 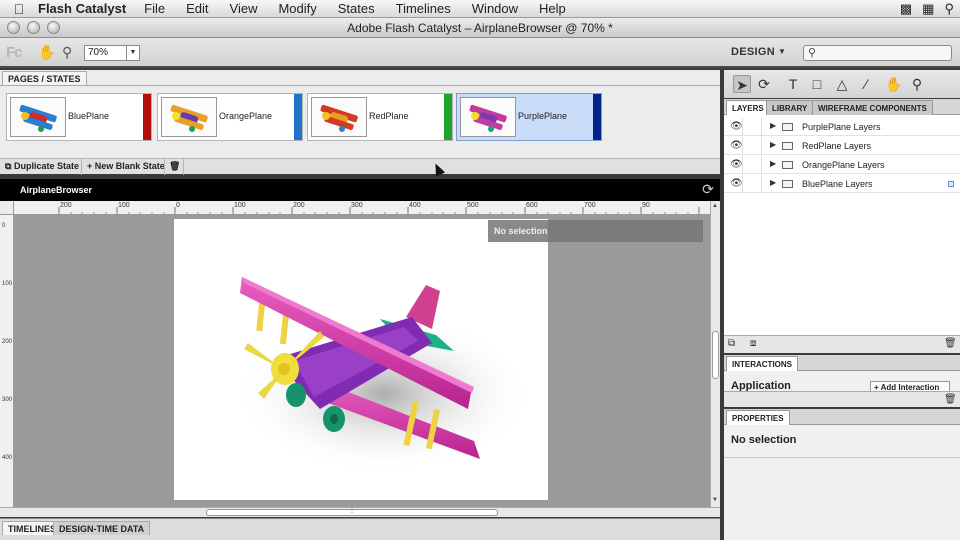 I want to click on chevron-down-icon: ▼, so click(x=132, y=53).